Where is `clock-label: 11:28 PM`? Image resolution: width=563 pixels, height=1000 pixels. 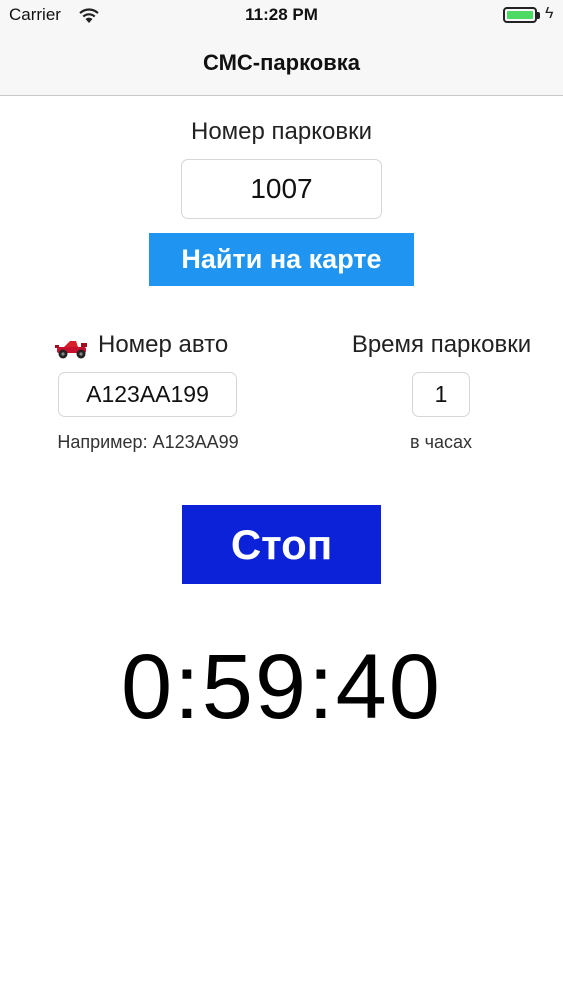 clock-label: 11:28 PM is located at coordinates (281, 14).